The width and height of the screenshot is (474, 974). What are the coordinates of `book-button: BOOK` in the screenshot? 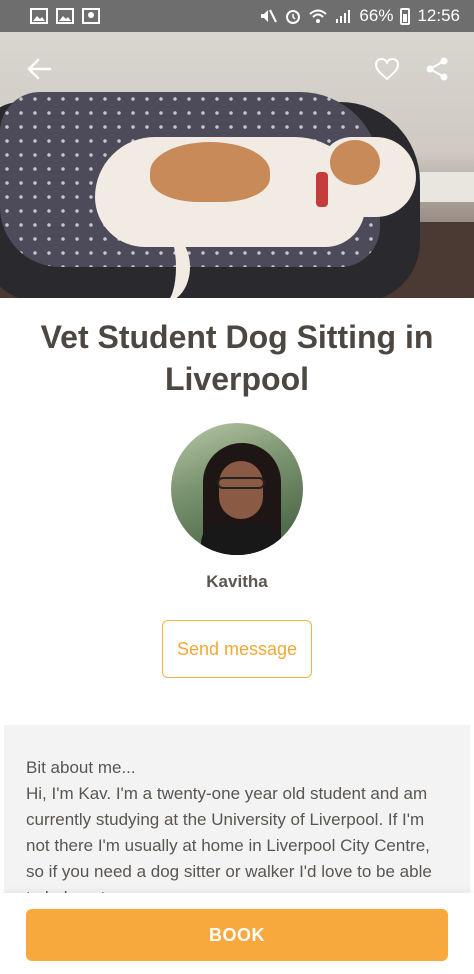 It's located at (237, 935).